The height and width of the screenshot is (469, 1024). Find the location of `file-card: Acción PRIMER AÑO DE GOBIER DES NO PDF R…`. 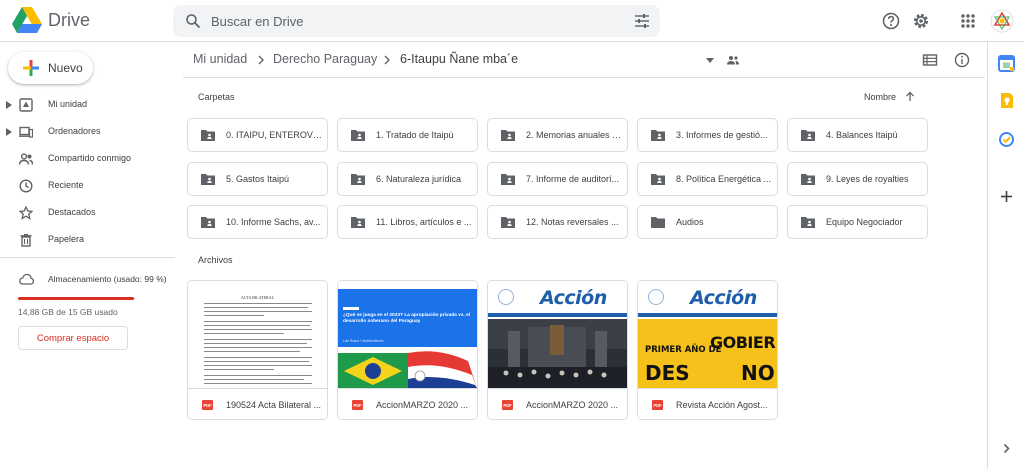

file-card: Acción PRIMER AÑO DE GOBIER DES NO PDF R… is located at coordinates (707, 350).